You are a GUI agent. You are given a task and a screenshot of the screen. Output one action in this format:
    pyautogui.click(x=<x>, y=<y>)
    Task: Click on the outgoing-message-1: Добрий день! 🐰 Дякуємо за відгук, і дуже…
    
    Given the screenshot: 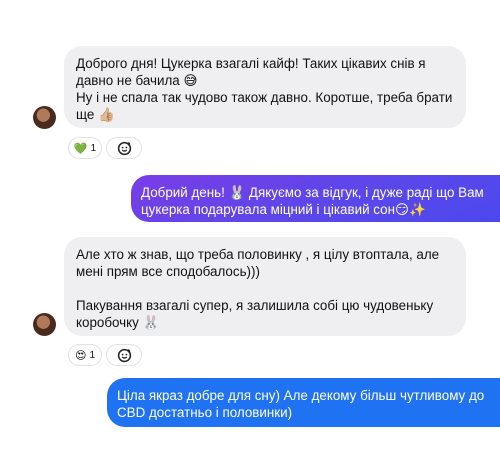 What is the action you would take?
    pyautogui.click(x=315, y=198)
    